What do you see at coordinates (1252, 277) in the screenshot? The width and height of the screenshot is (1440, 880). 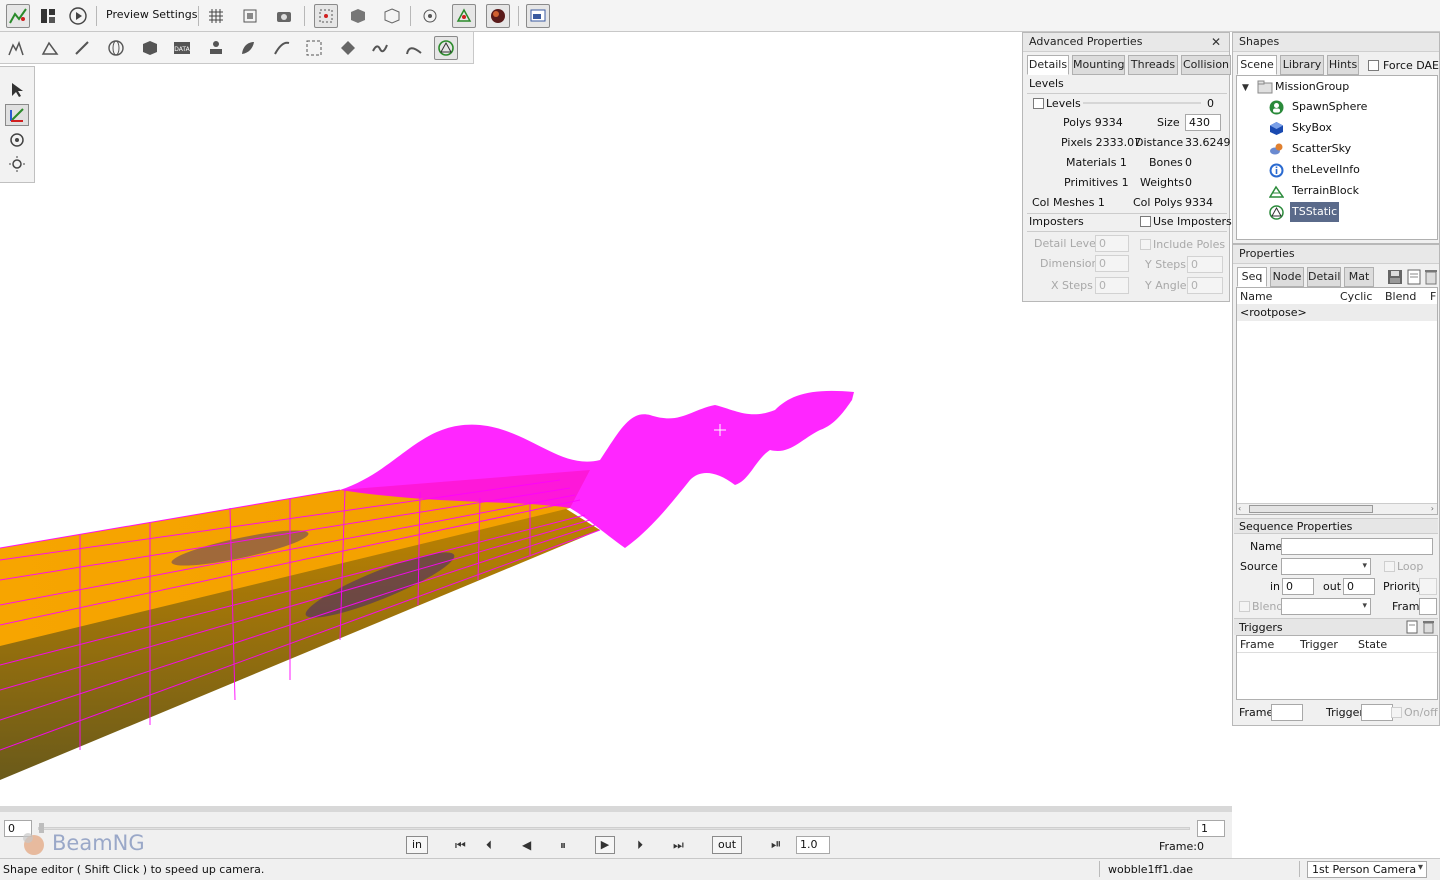 I see `tab-seq: Seq` at bounding box center [1252, 277].